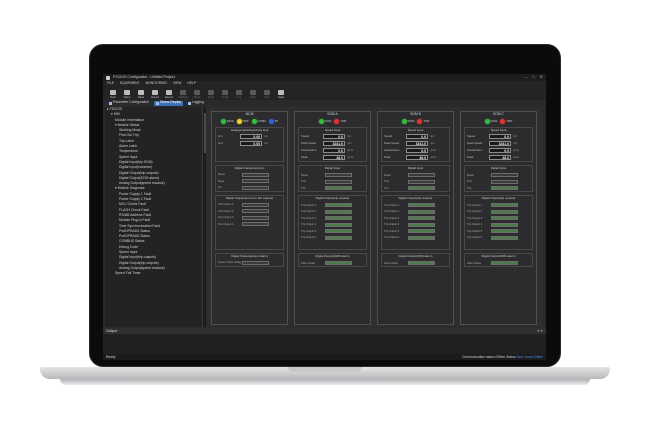 Image resolution: width=650 pixels, height=438 pixels. I want to click on alarm-row: System Alarm Relay, so click(249, 262).